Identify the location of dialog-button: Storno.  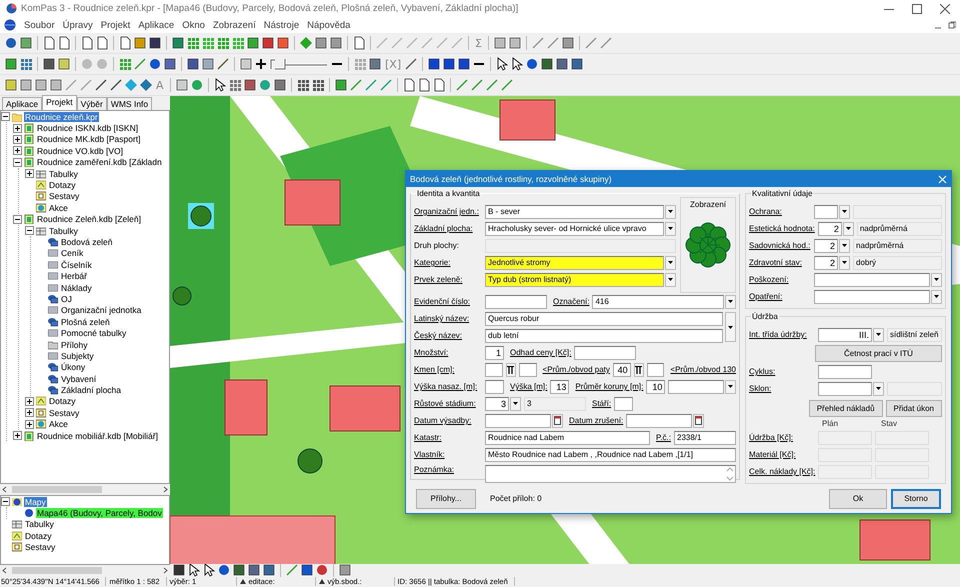
(916, 498).